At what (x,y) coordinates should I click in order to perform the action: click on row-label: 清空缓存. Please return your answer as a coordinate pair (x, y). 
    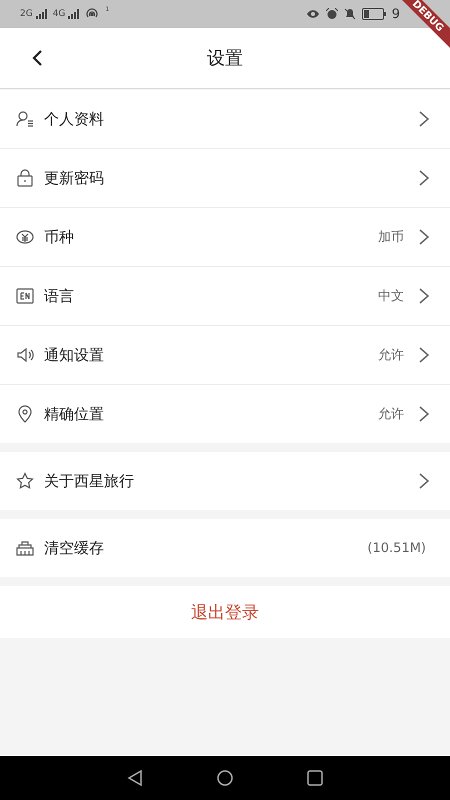
    Looking at the image, I should click on (74, 548).